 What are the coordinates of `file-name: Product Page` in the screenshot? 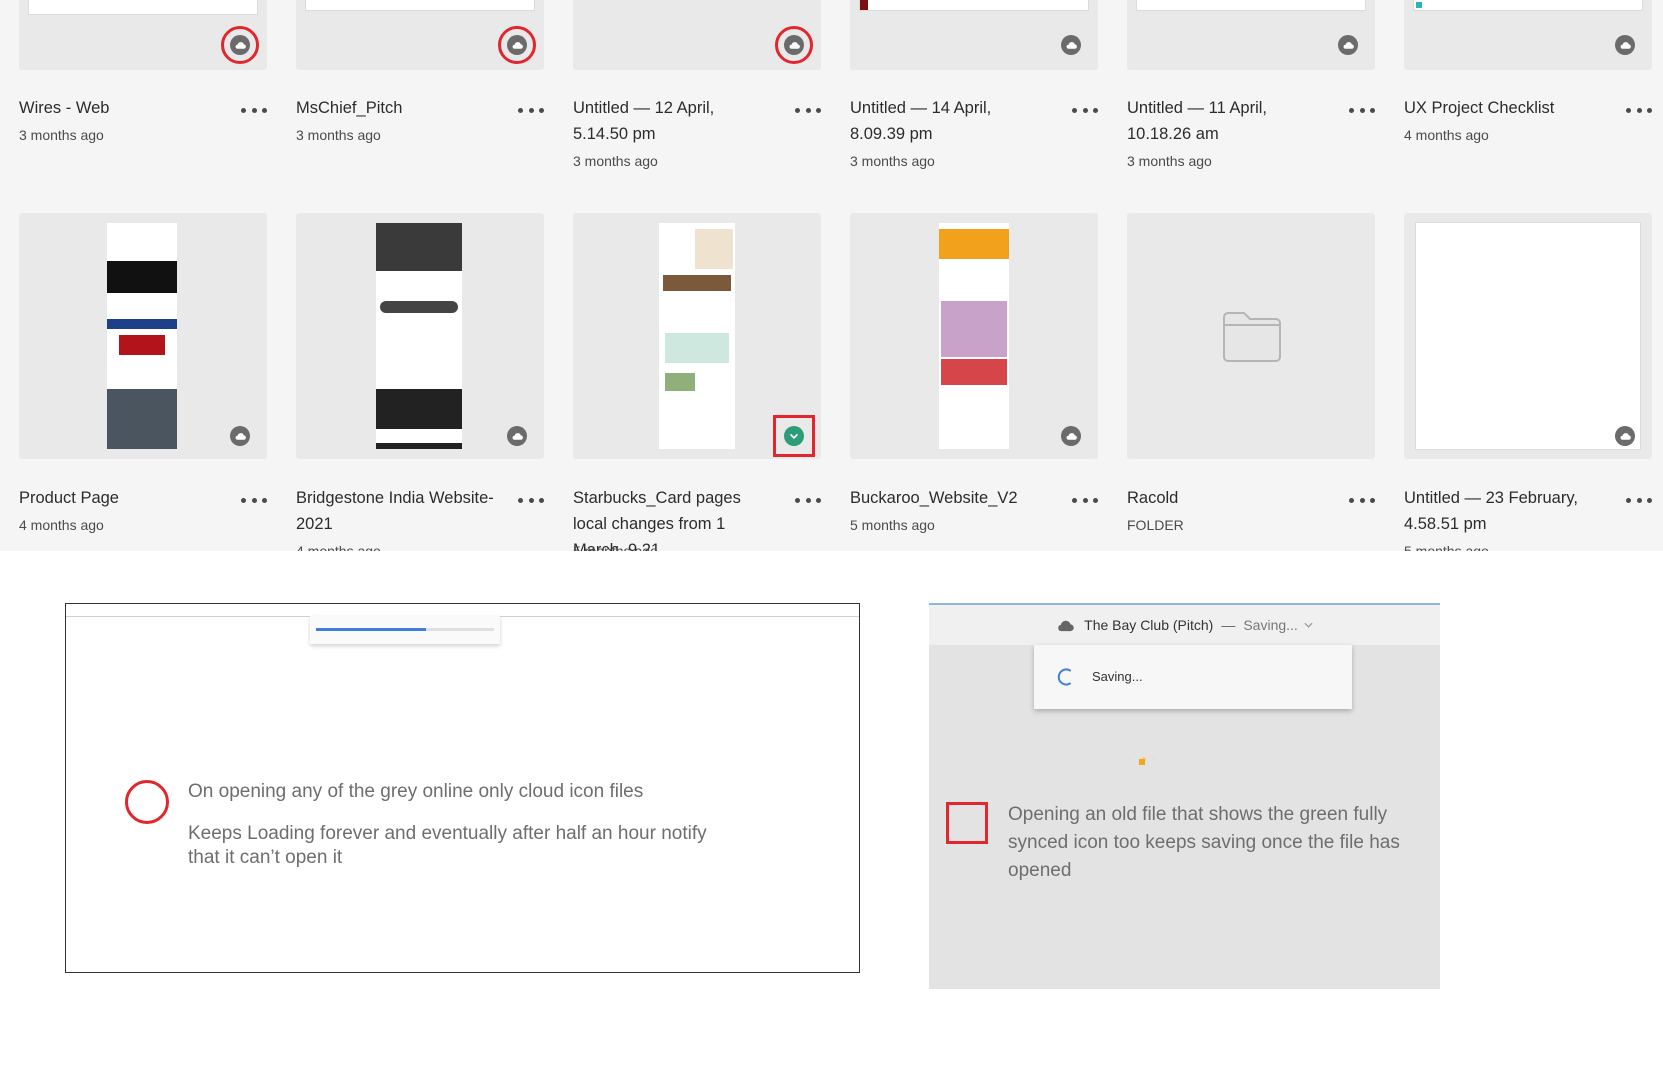 It's located at (119, 498).